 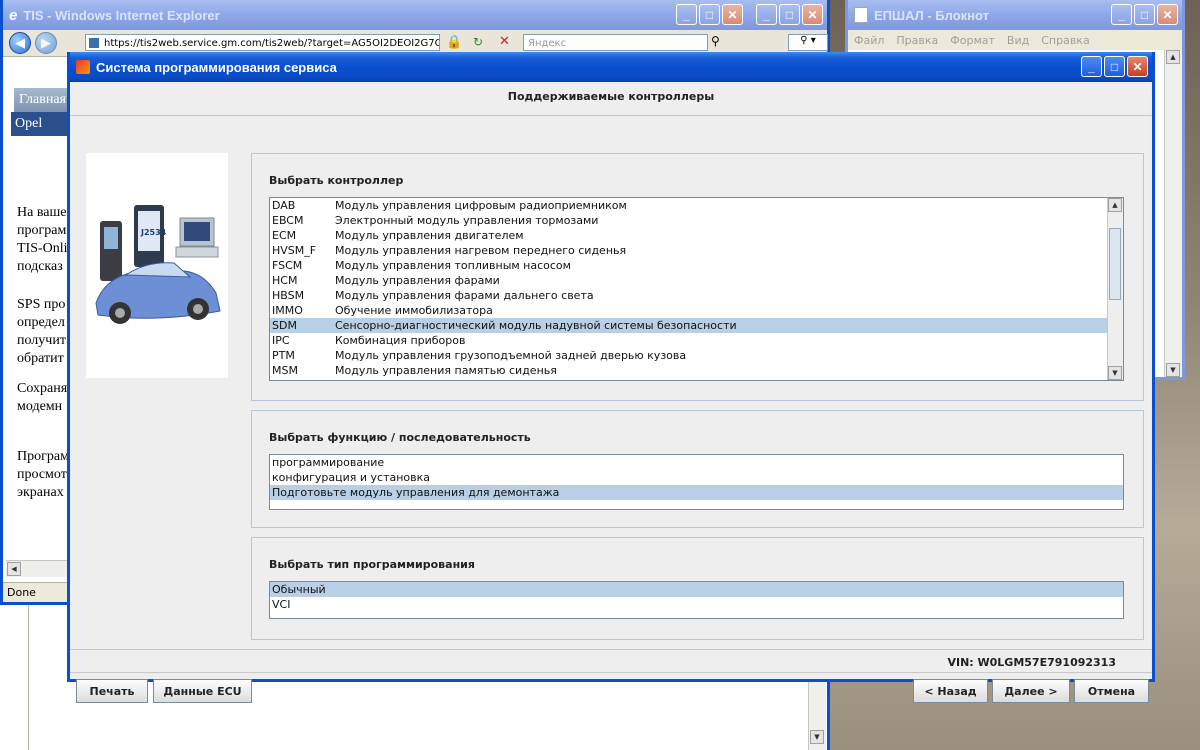 I want to click on list-item: VCI, so click(x=696, y=604).